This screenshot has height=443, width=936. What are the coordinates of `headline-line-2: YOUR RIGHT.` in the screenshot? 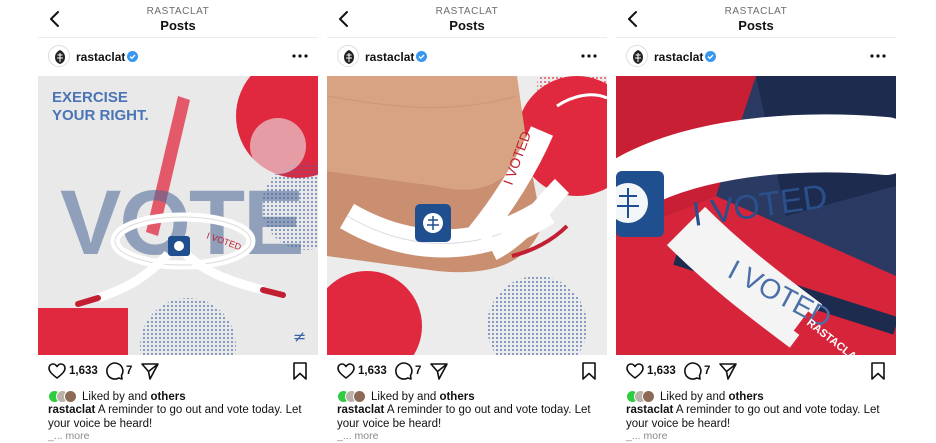 It's located at (100, 115).